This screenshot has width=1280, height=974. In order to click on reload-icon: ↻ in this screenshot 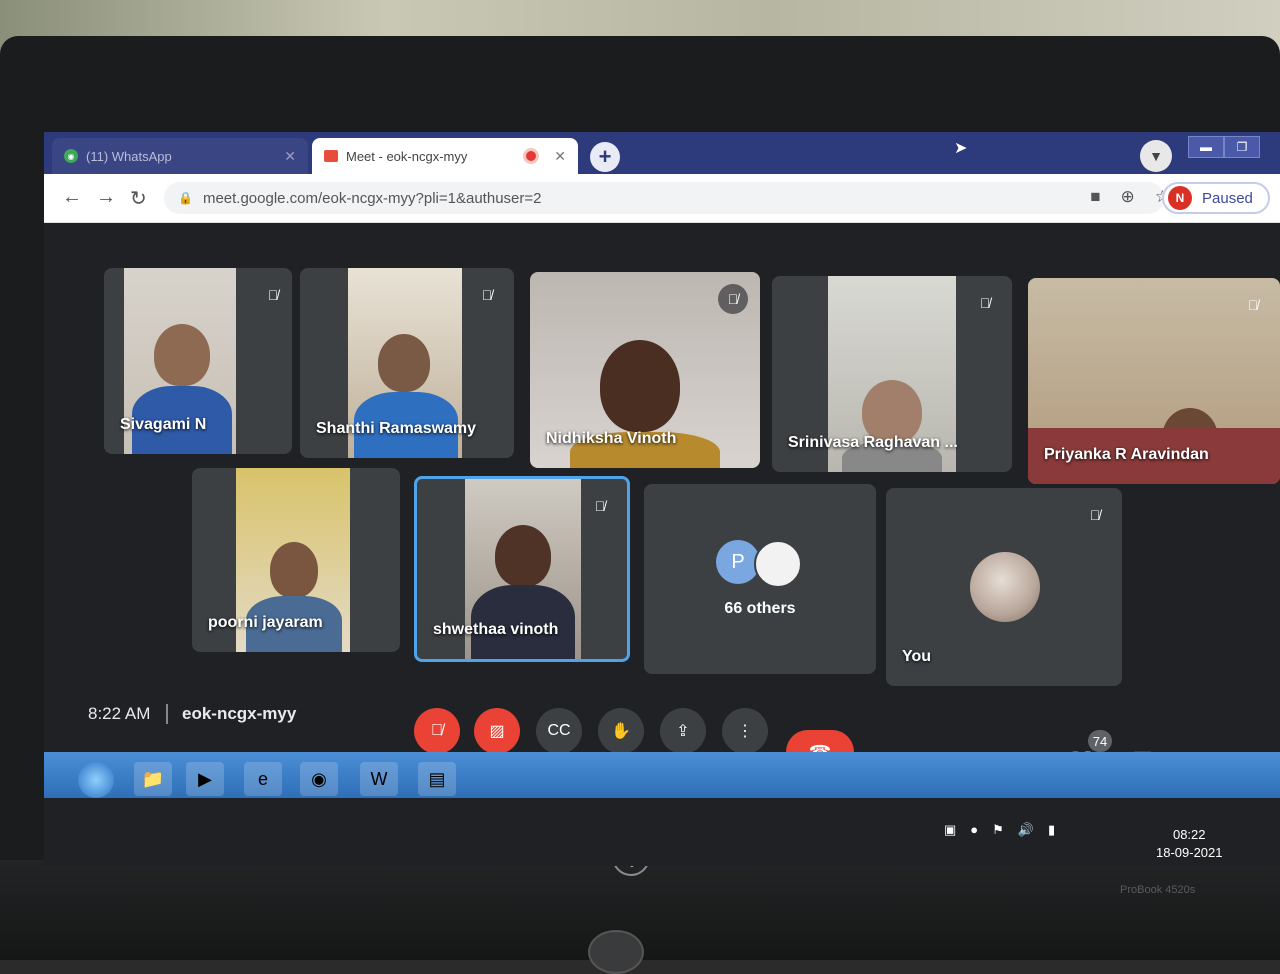, I will do `click(138, 198)`.